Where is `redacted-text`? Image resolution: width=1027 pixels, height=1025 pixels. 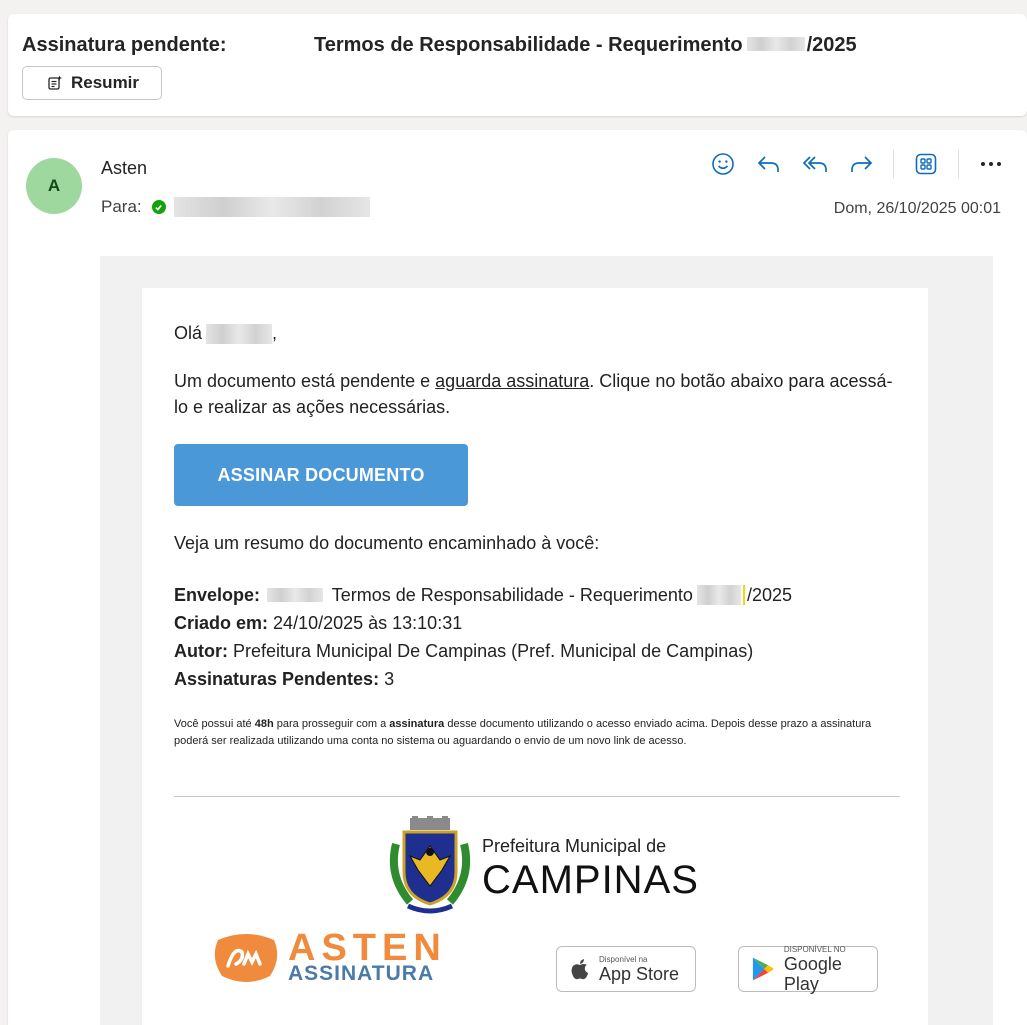 redacted-text is located at coordinates (775, 43).